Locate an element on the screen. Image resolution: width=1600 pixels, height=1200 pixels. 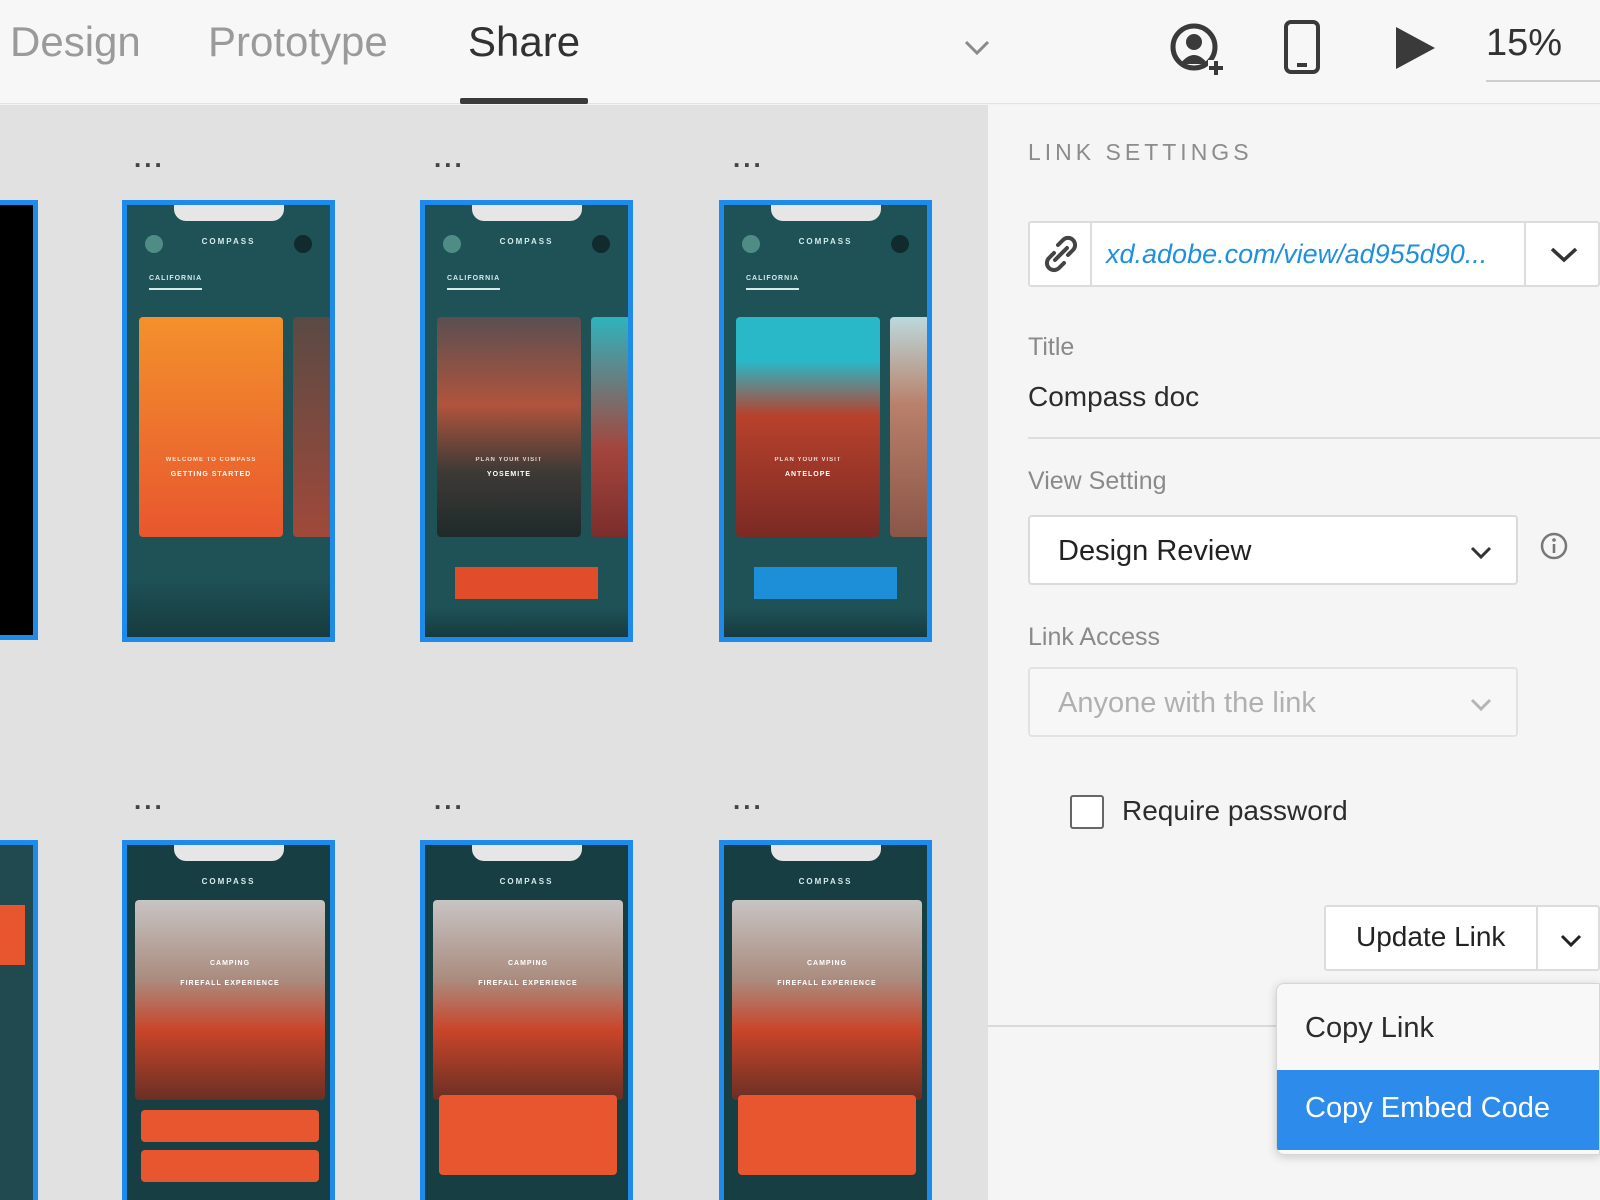
require-password-label: Require password is located at coordinates (1235, 811).